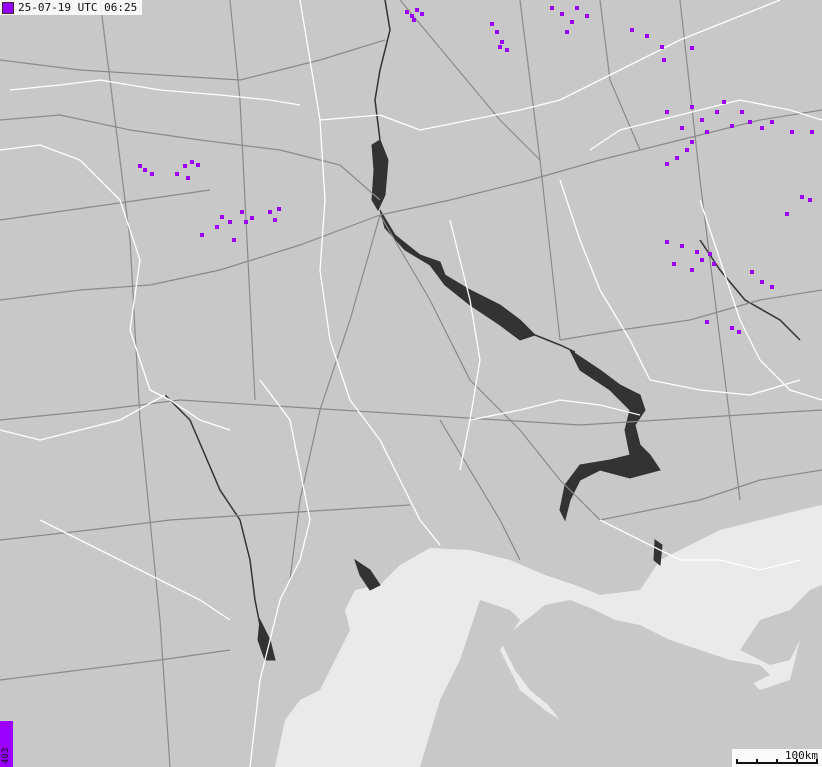  Describe the element at coordinates (6, 755) in the screenshot. I see `strike-count-text: 403` at that location.